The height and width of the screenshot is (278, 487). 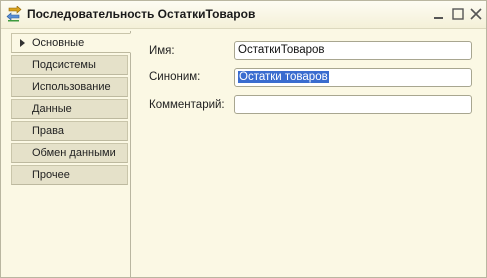 What do you see at coordinates (69, 131) in the screenshot?
I see `tab-rights: Права` at bounding box center [69, 131].